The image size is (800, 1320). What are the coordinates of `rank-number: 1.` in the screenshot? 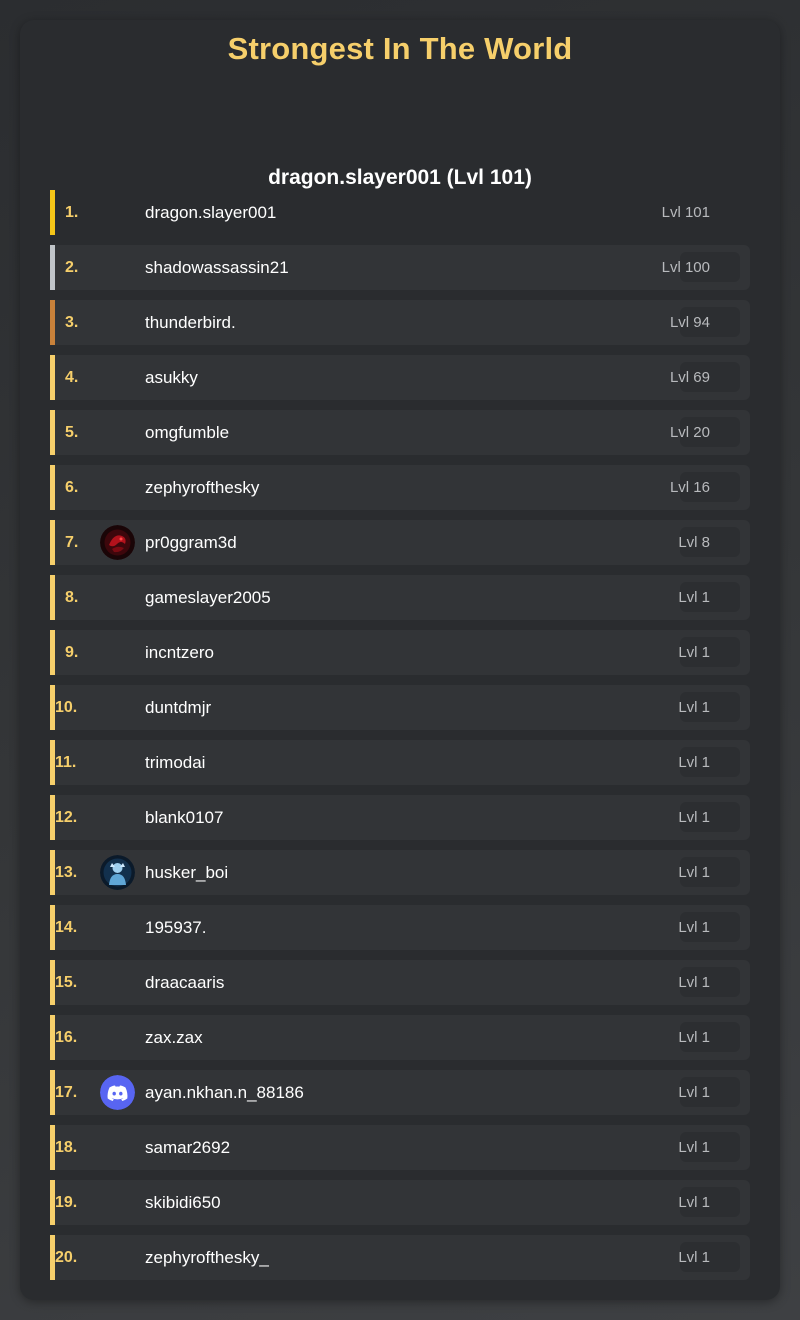 It's located at (72, 212).